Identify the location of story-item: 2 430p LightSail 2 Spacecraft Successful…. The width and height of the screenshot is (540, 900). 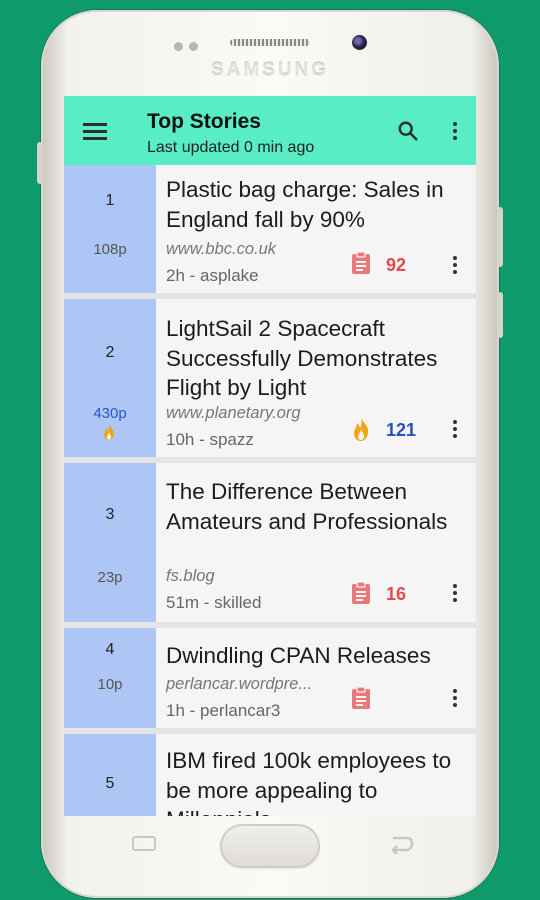
(270, 378).